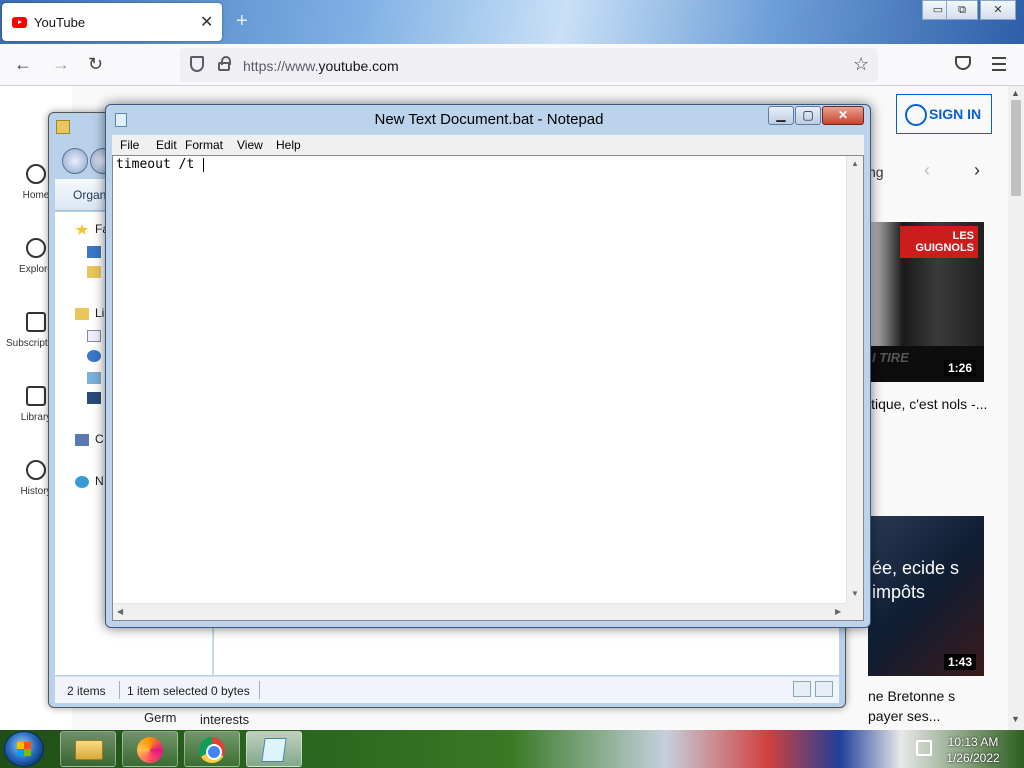 The height and width of the screenshot is (768, 1024). Describe the element at coordinates (92, 229) in the screenshot. I see `tree-favorites: Fa` at that location.